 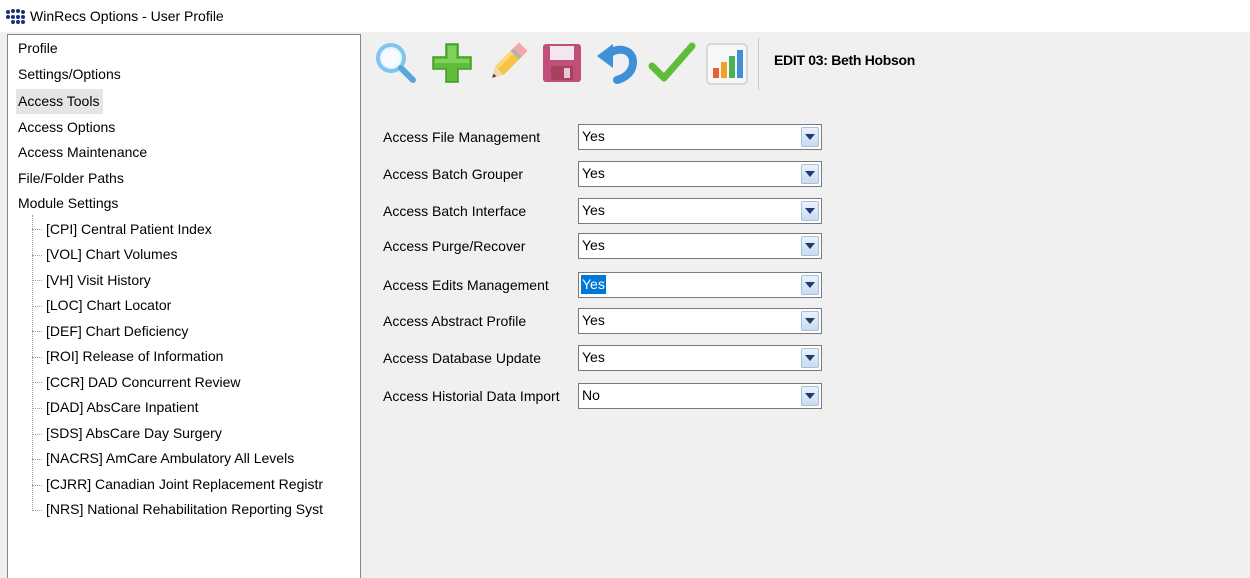 I want to click on form-row: Access File Management Yes, so click(x=625, y=138).